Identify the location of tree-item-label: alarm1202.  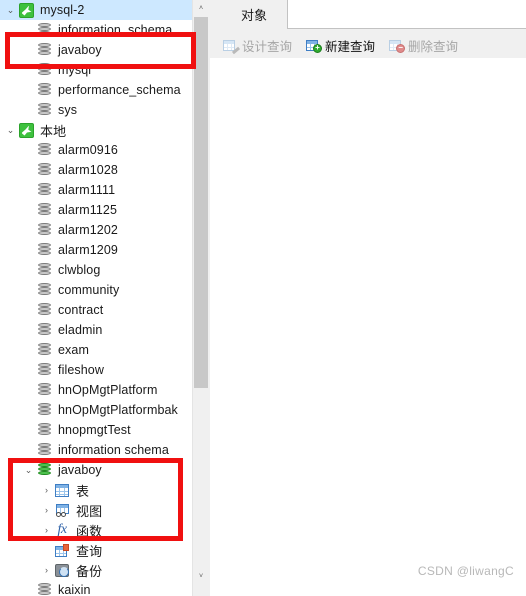
(88, 230).